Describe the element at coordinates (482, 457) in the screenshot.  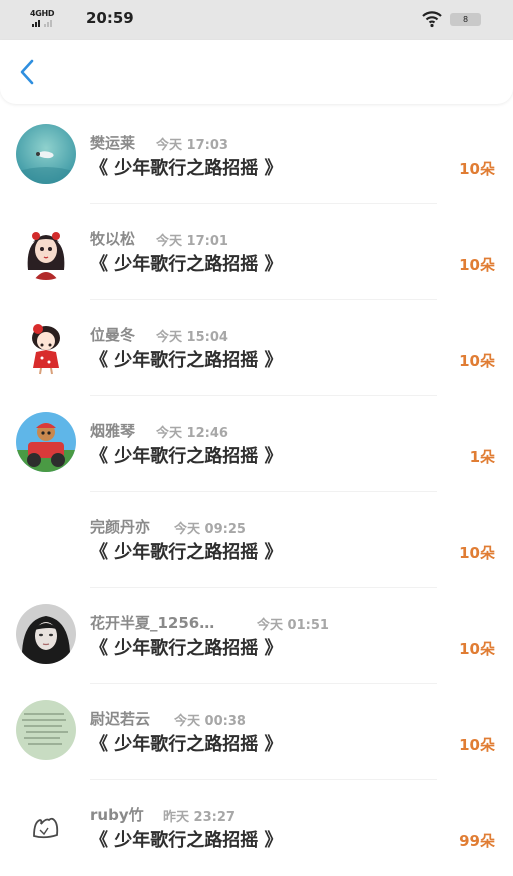
I see `flower-count: 1朵` at that location.